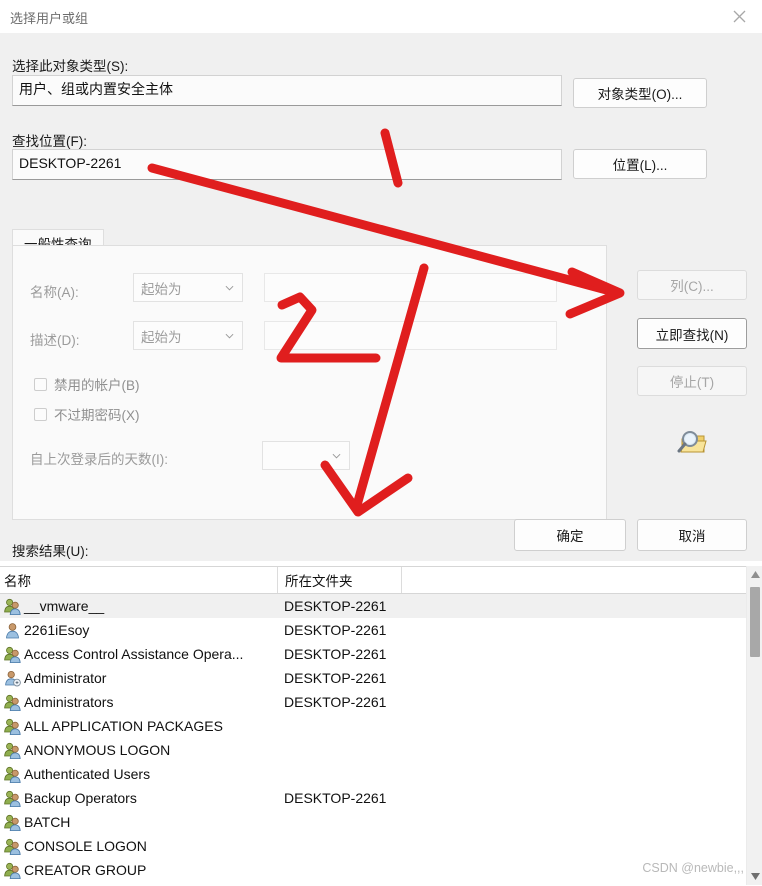  Describe the element at coordinates (306, 455) in the screenshot. I see `days-since-logon-select` at that location.